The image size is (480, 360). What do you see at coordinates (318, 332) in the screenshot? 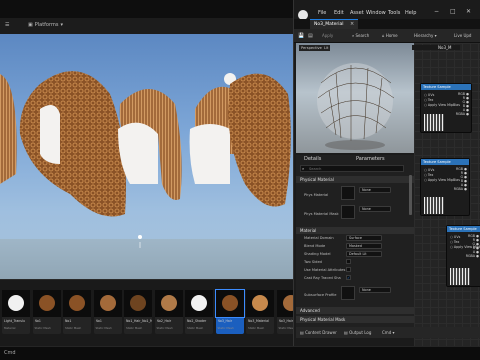
I see `content-drawer-button: ▤ Content Drawer` at bounding box center [318, 332].